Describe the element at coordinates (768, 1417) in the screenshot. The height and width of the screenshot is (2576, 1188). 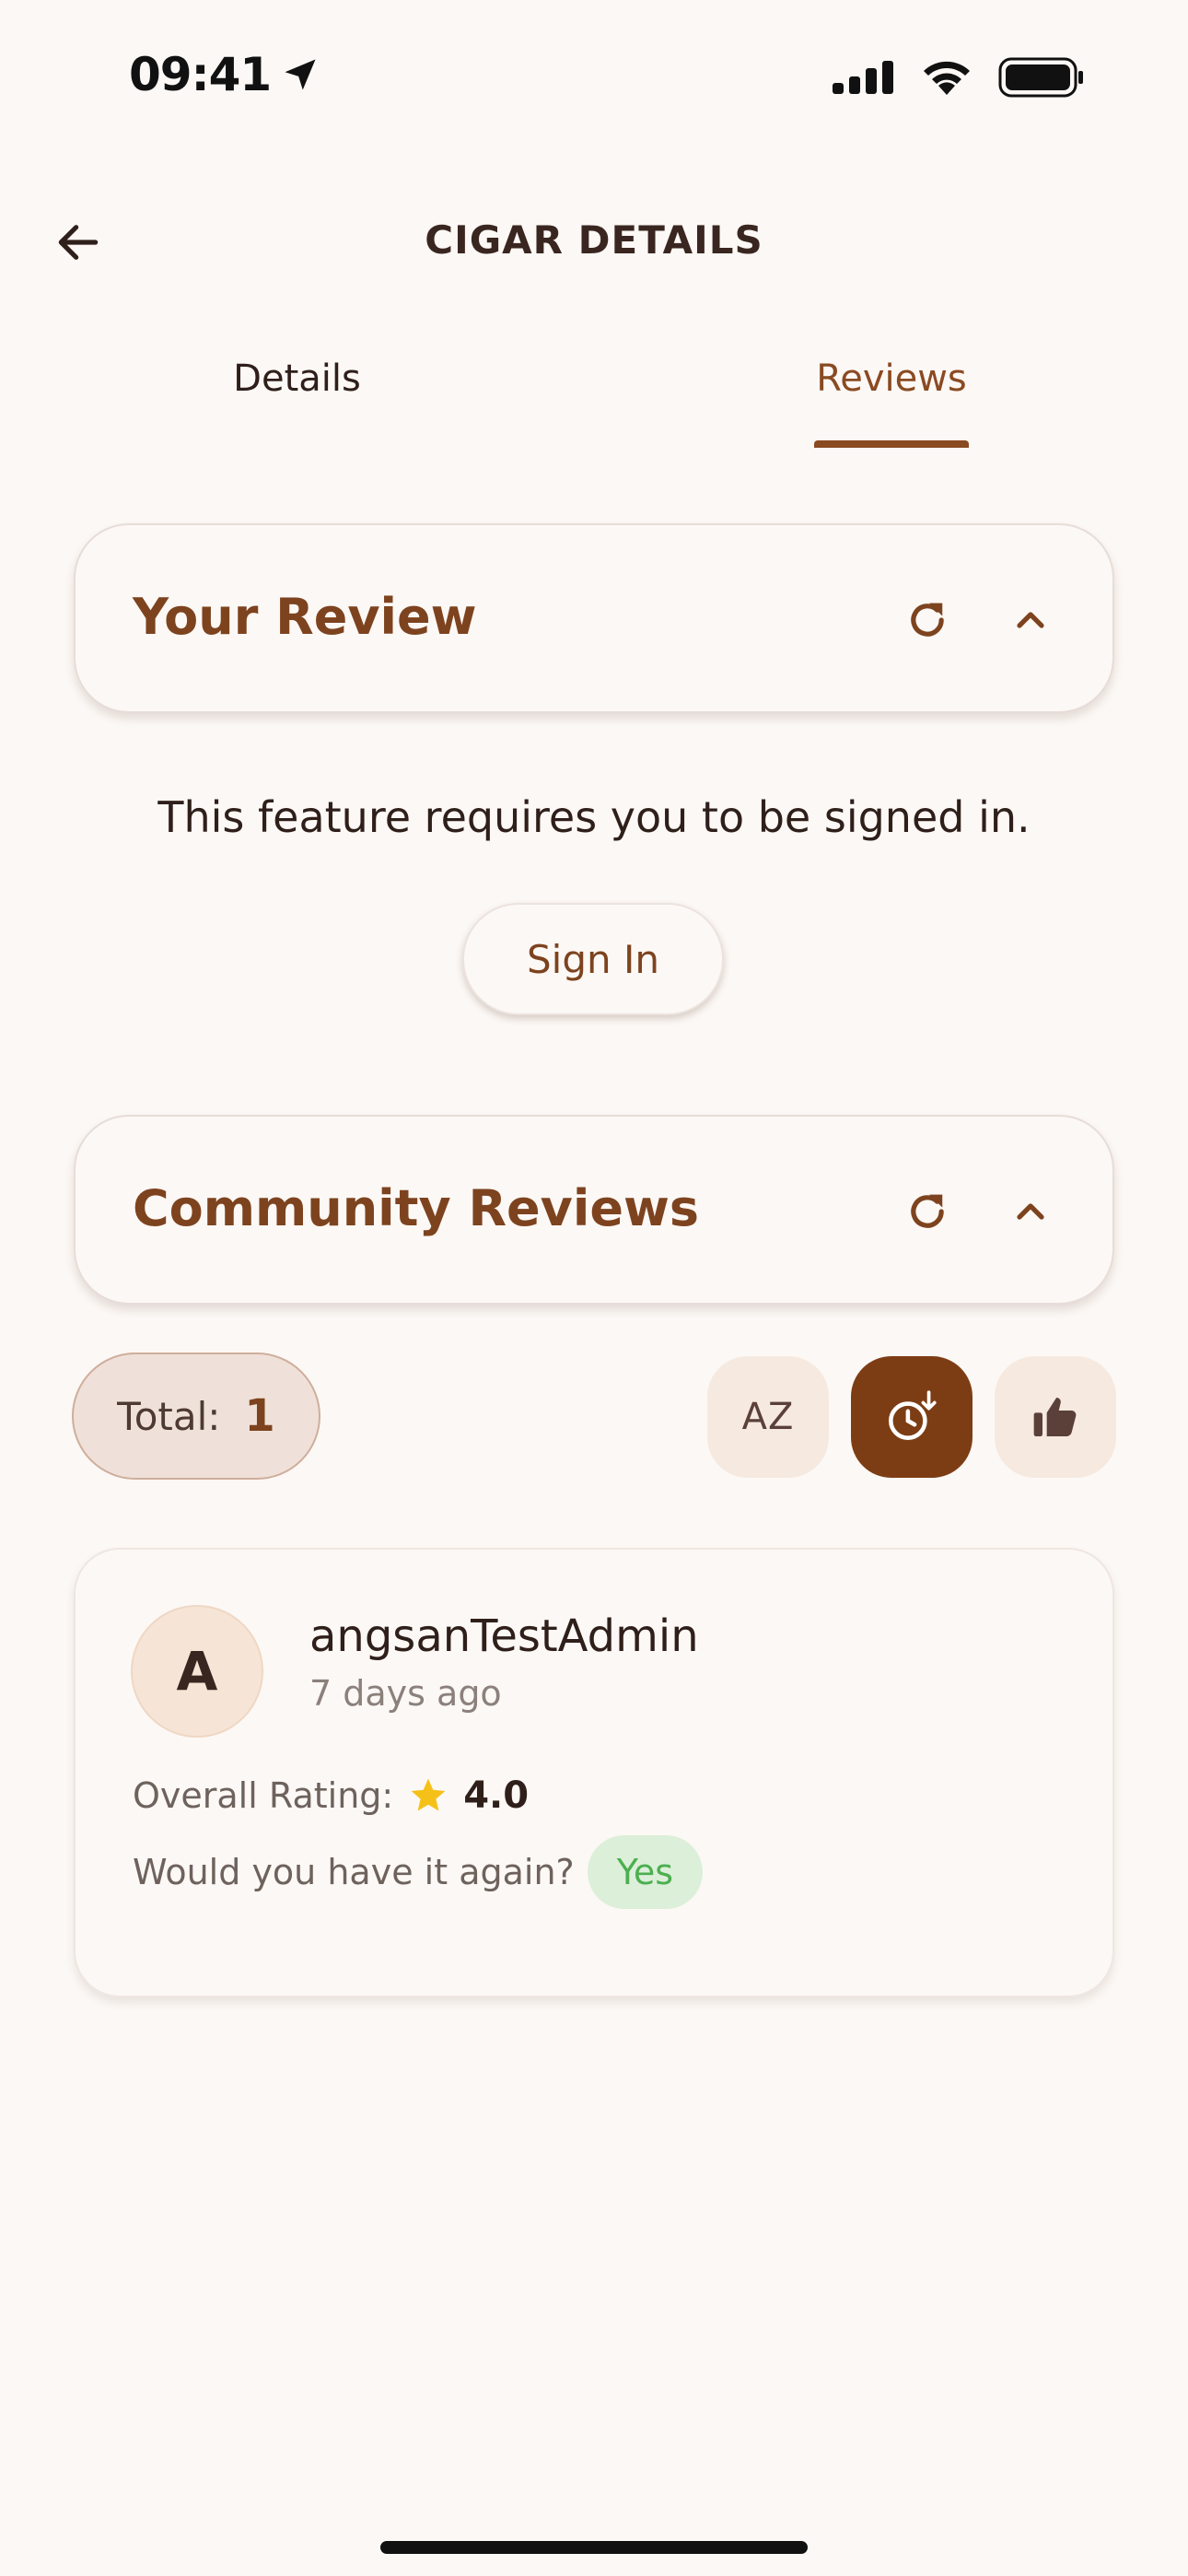
I see `sort-alphabetical-button: AZ` at that location.